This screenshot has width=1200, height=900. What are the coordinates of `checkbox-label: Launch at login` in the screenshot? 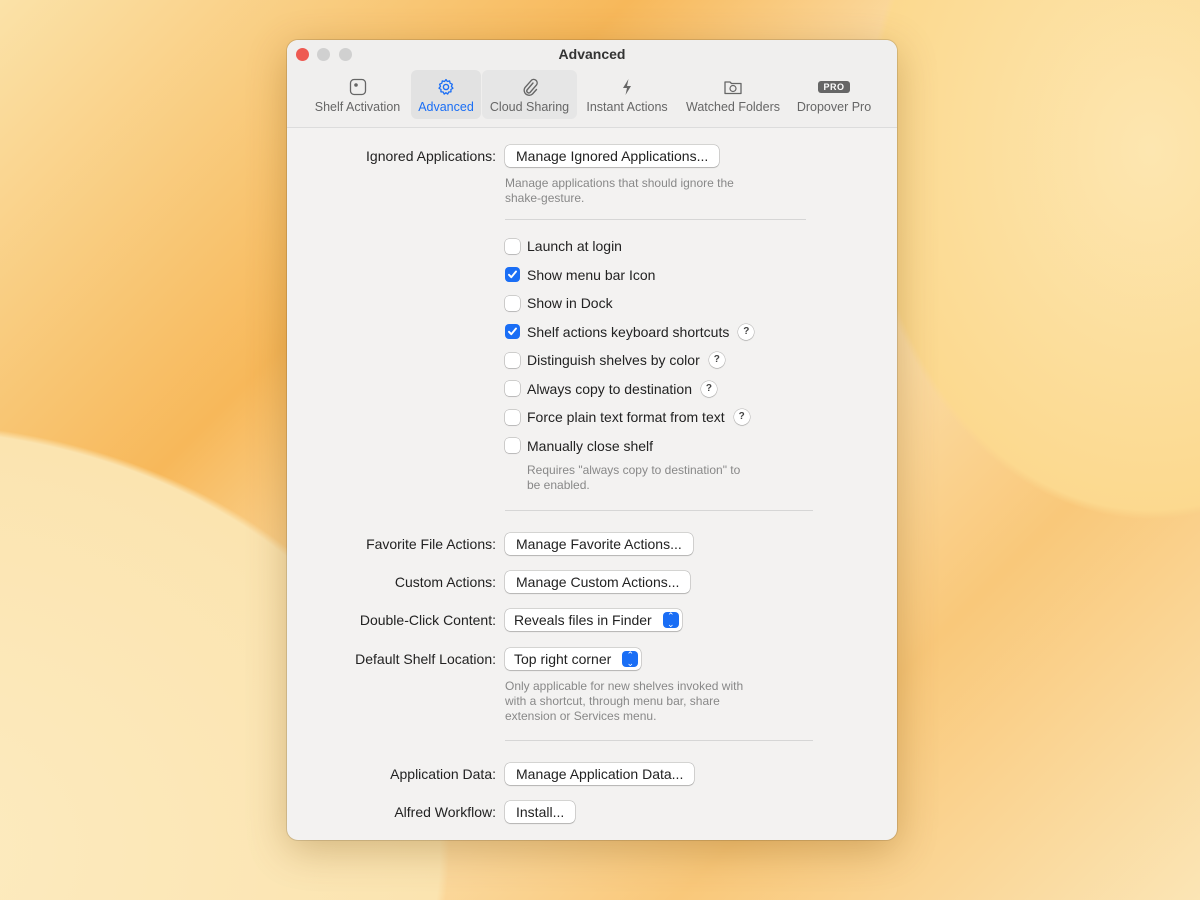 It's located at (574, 246).